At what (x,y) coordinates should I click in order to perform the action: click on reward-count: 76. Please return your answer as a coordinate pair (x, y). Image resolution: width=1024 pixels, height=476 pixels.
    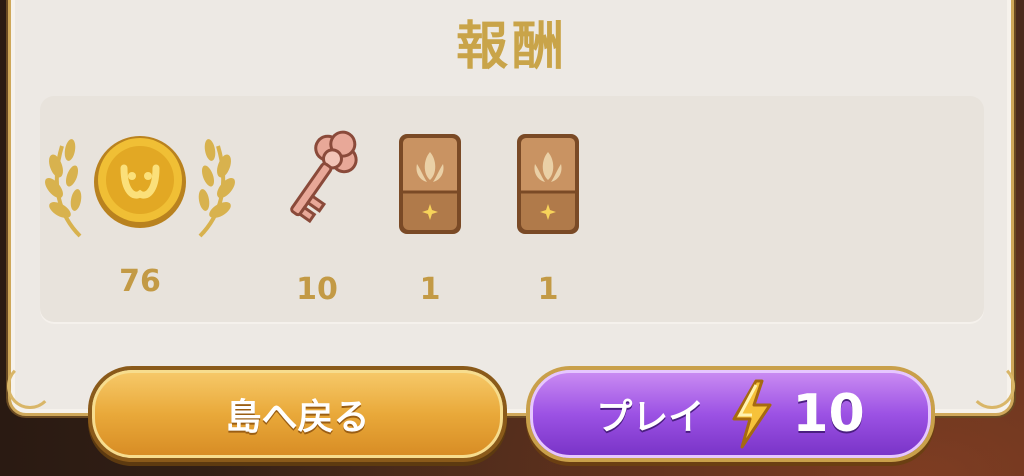
    Looking at the image, I should click on (140, 281).